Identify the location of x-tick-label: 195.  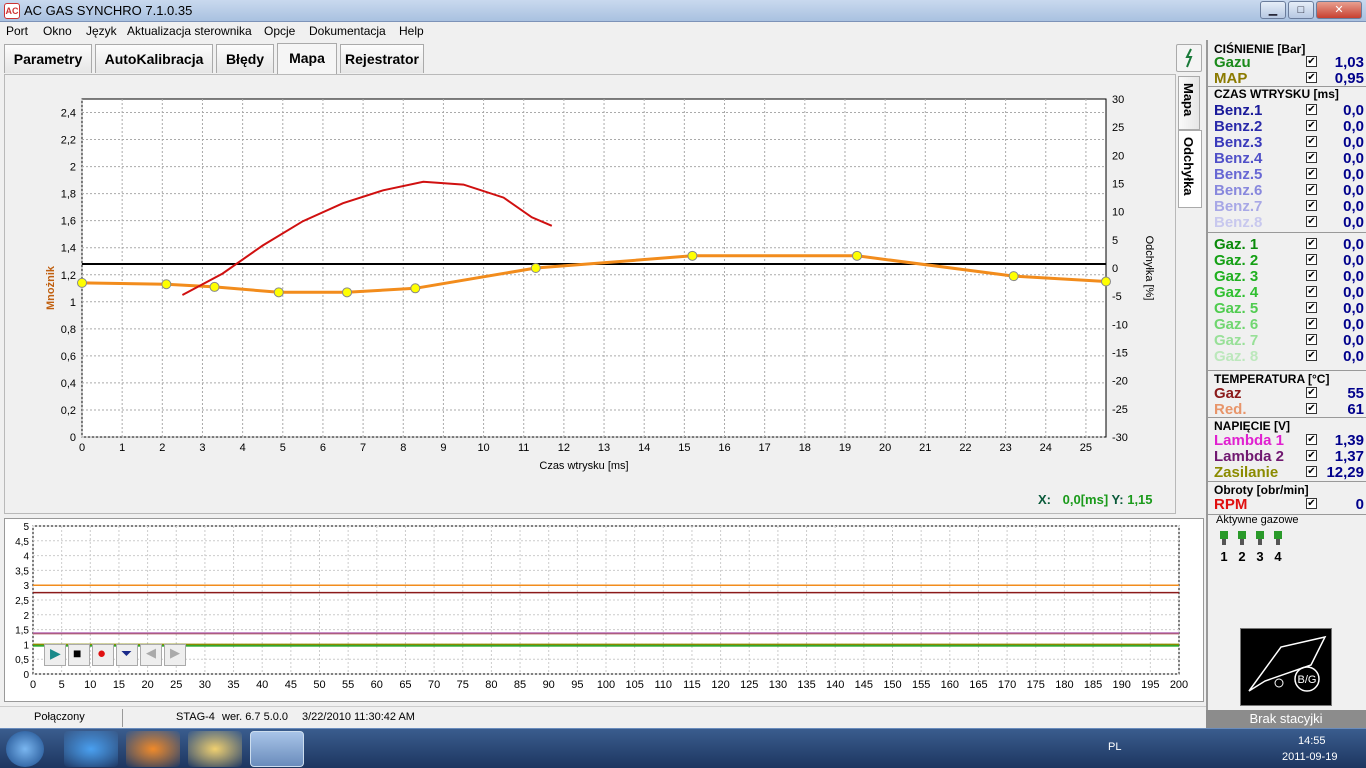
(1150, 685).